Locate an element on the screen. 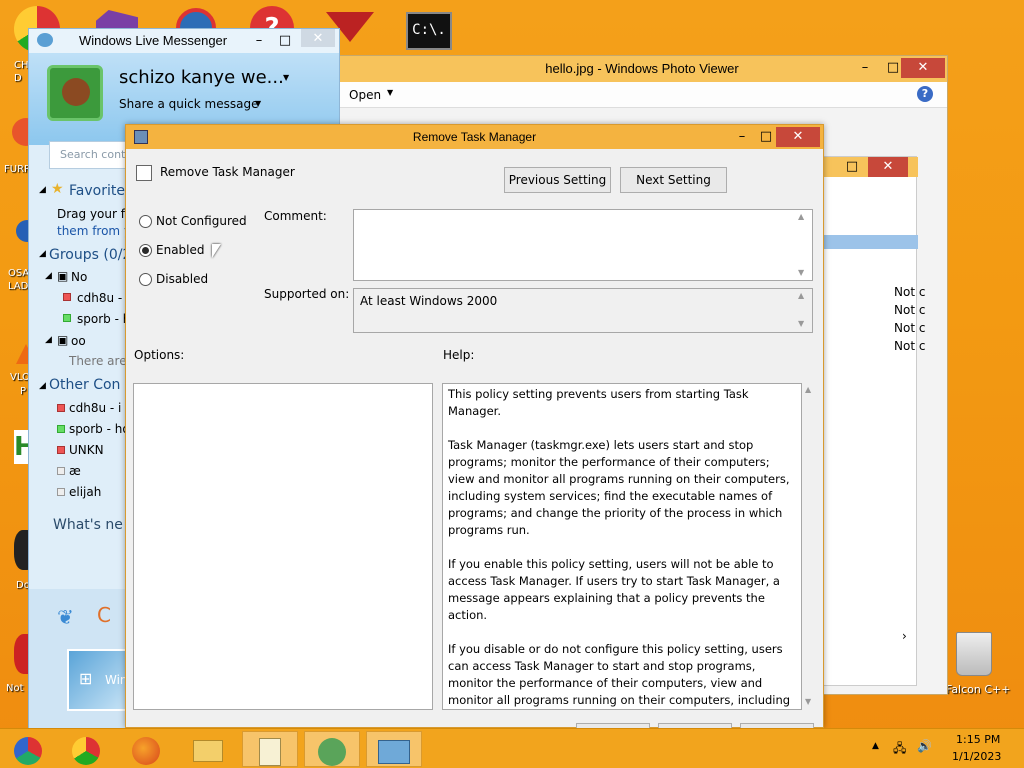 Image resolution: width=1024 pixels, height=768 pixels. favorites-header: Favorite is located at coordinates (97, 191).